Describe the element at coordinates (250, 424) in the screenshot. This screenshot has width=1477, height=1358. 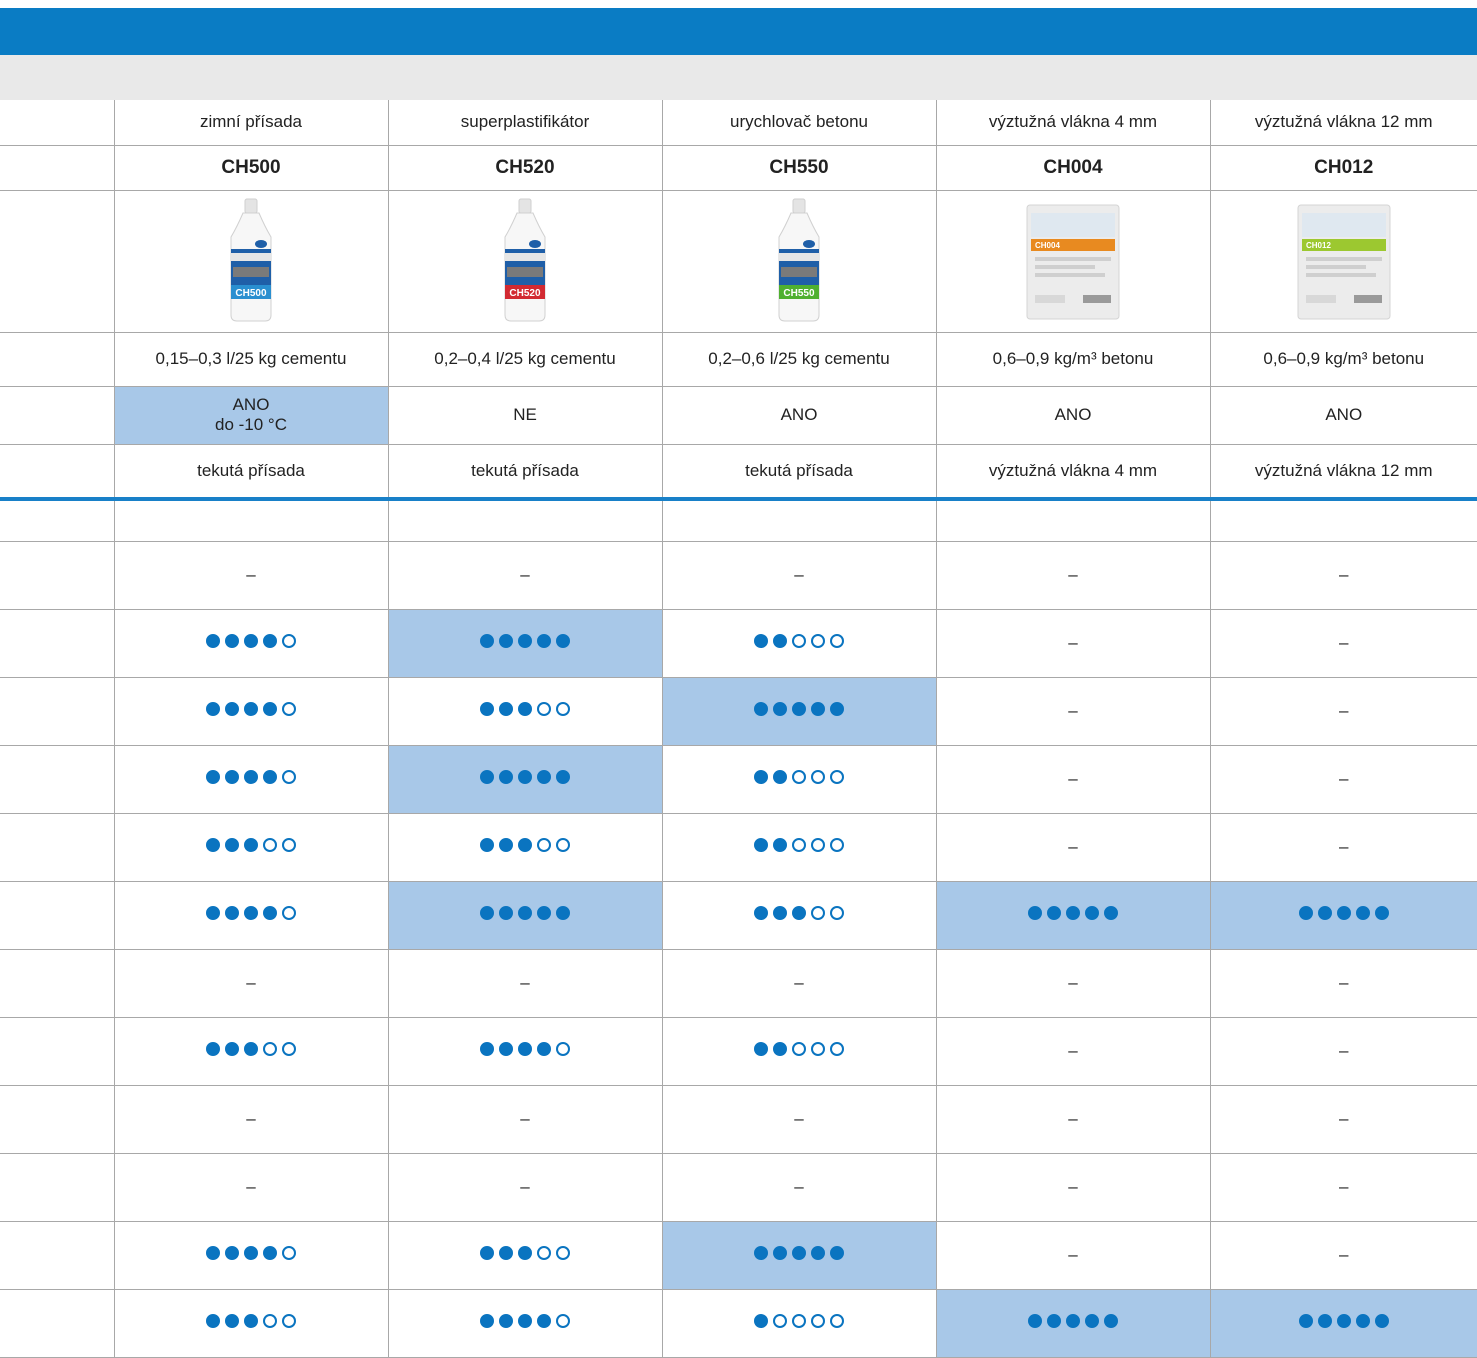
I see `frost-value: do -10 °C` at that location.